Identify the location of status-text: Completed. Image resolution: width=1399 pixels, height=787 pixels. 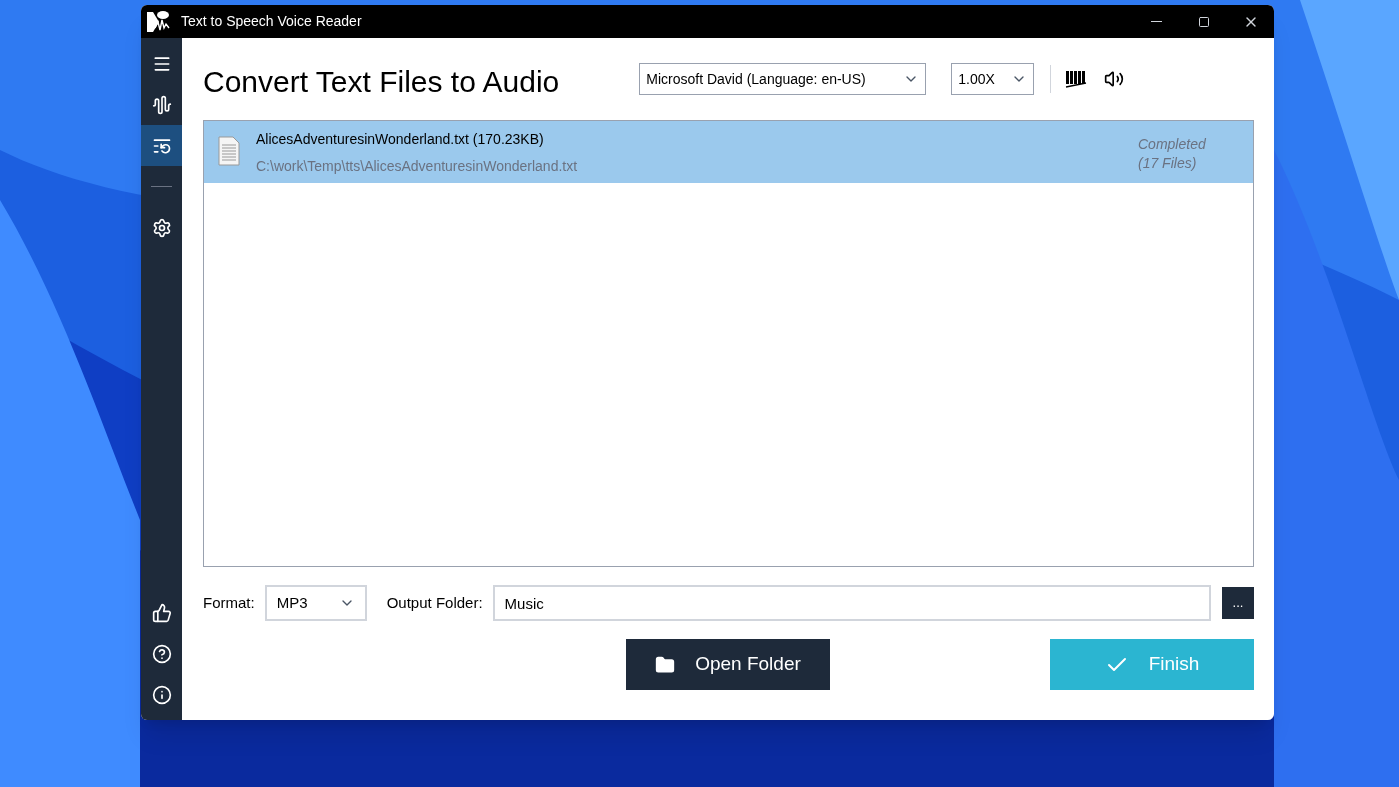
(1172, 144).